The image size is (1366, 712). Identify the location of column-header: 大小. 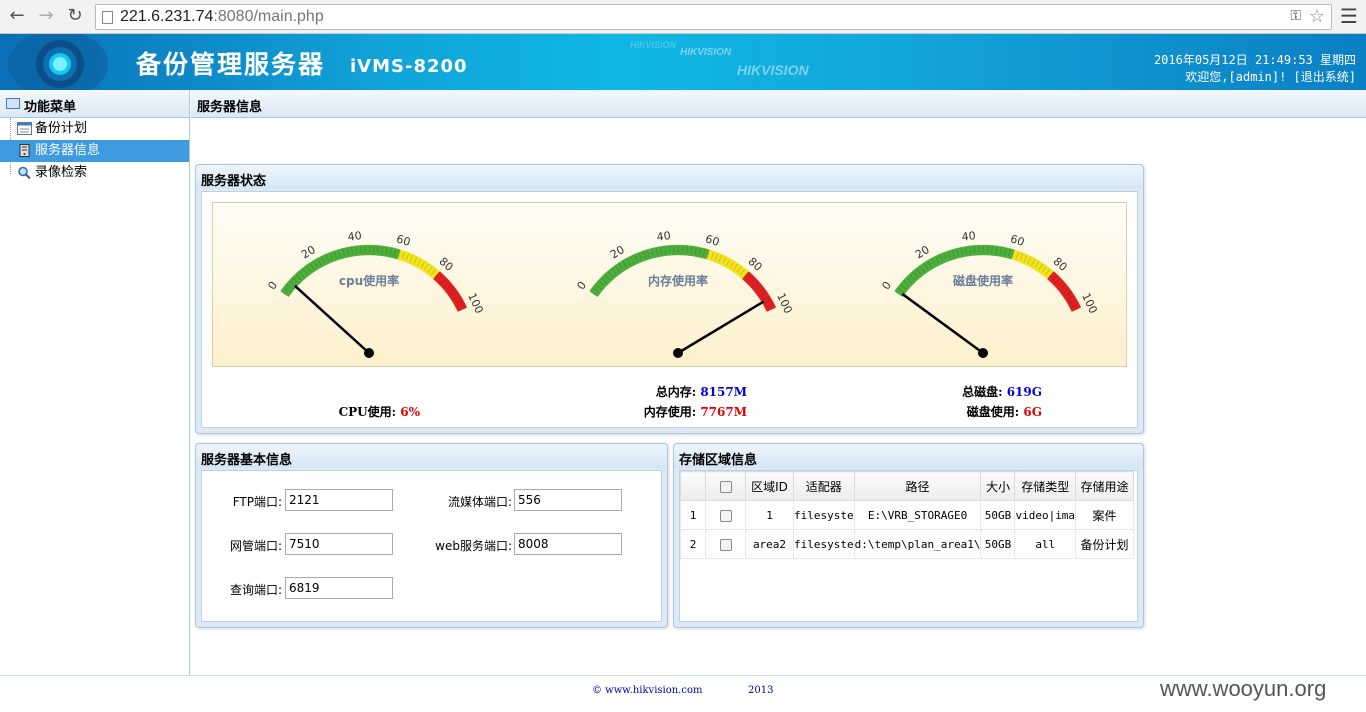
(998, 486).